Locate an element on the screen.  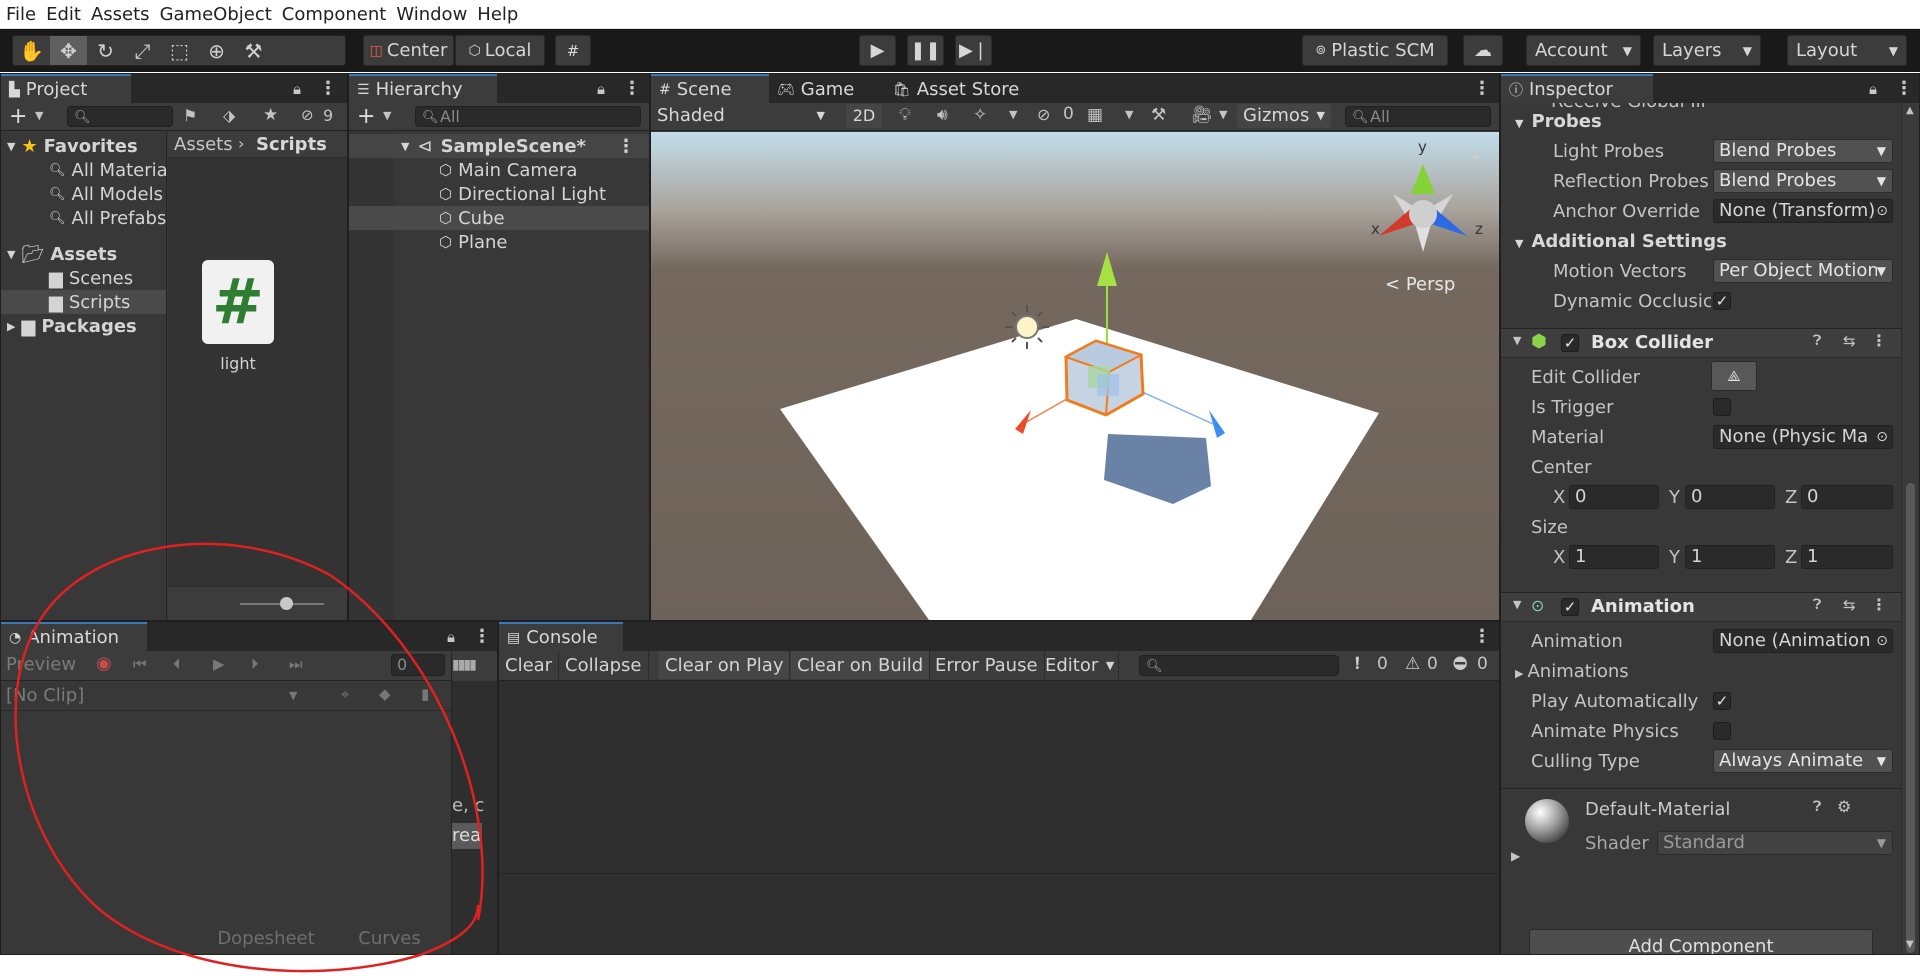
breadcrumb-scripts: Scripts is located at coordinates (291, 144).